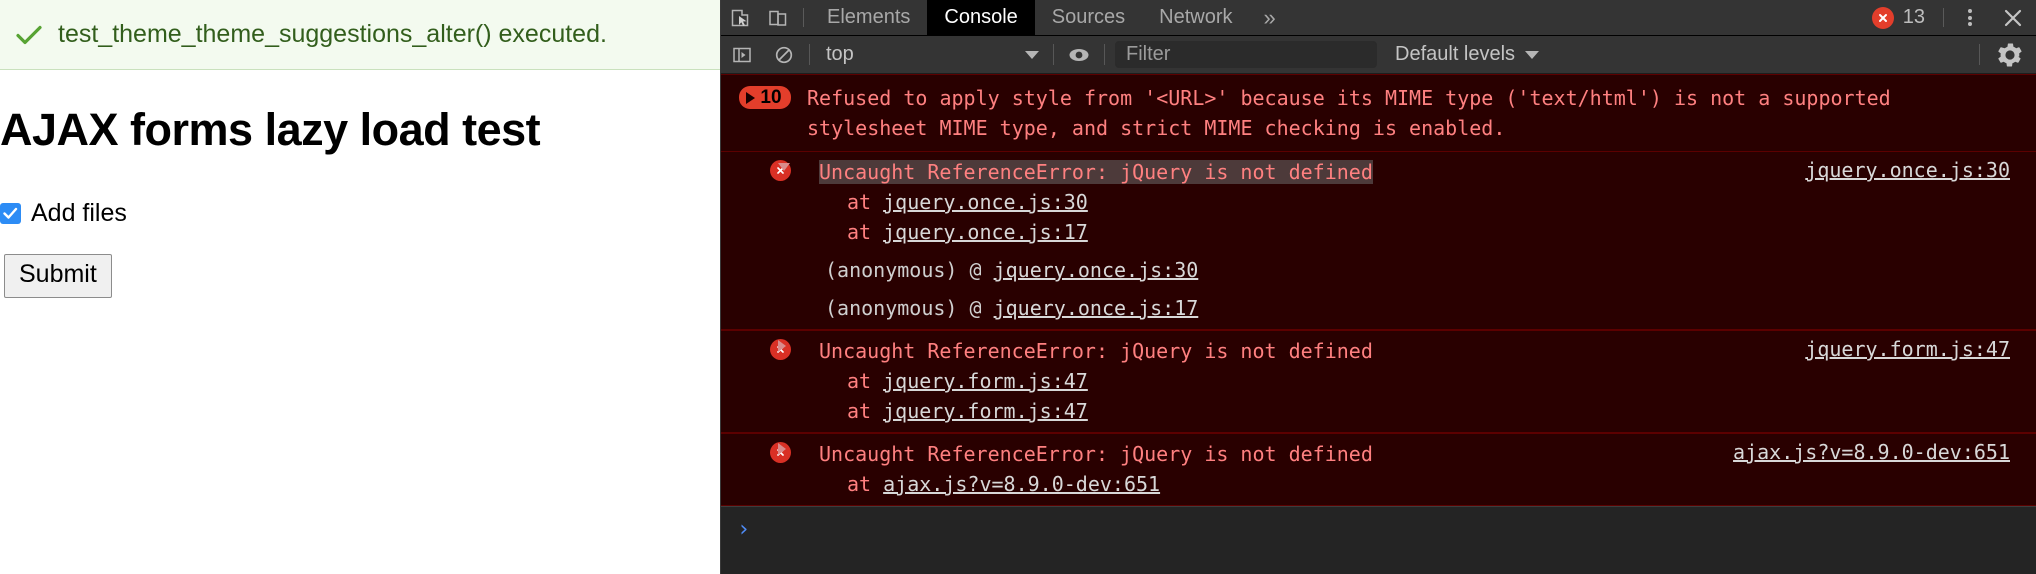 The width and height of the screenshot is (2036, 574). Describe the element at coordinates (1409, 484) in the screenshot. I see `stack-frame: at ajax.js?v=8.9.0-dev:651` at that location.